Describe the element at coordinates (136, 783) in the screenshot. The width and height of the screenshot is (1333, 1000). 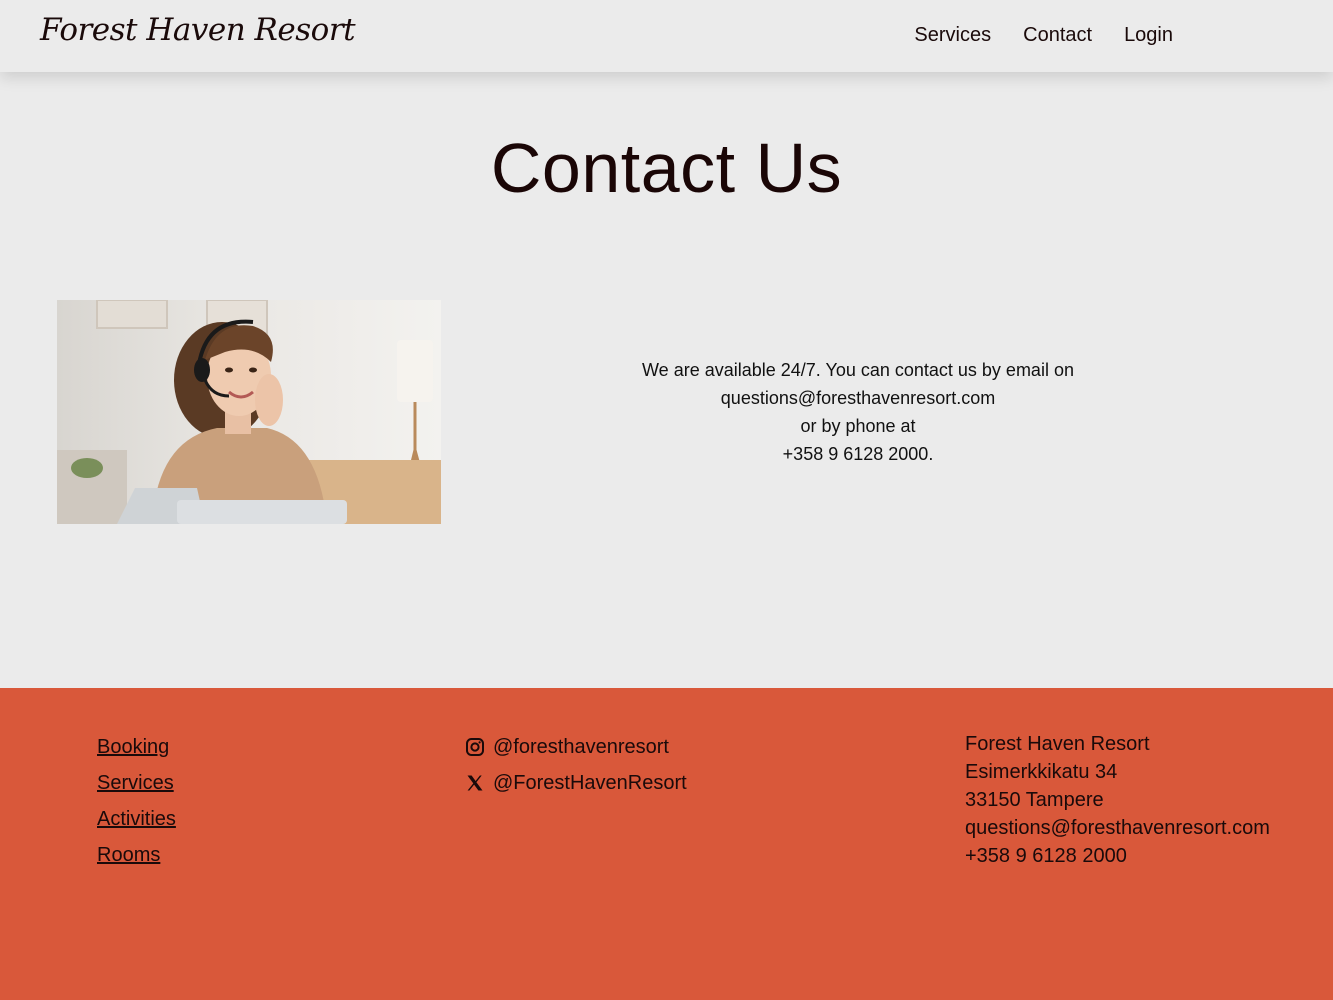
I see `footer-link-services: Services` at that location.